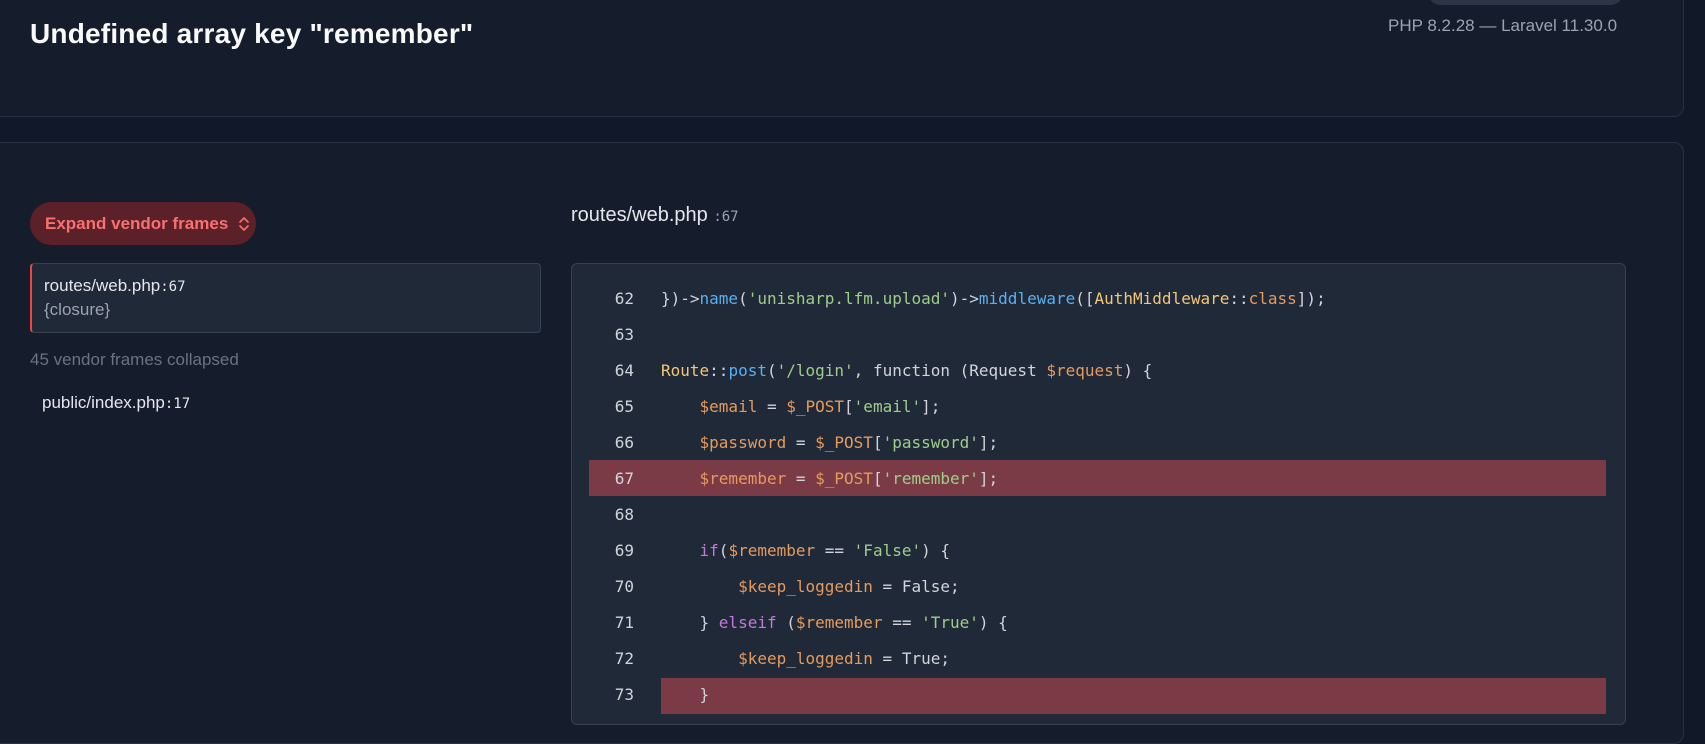 The width and height of the screenshot is (1705, 744). What do you see at coordinates (639, 215) in the screenshot?
I see `code-file-name: routes/web.php` at bounding box center [639, 215].